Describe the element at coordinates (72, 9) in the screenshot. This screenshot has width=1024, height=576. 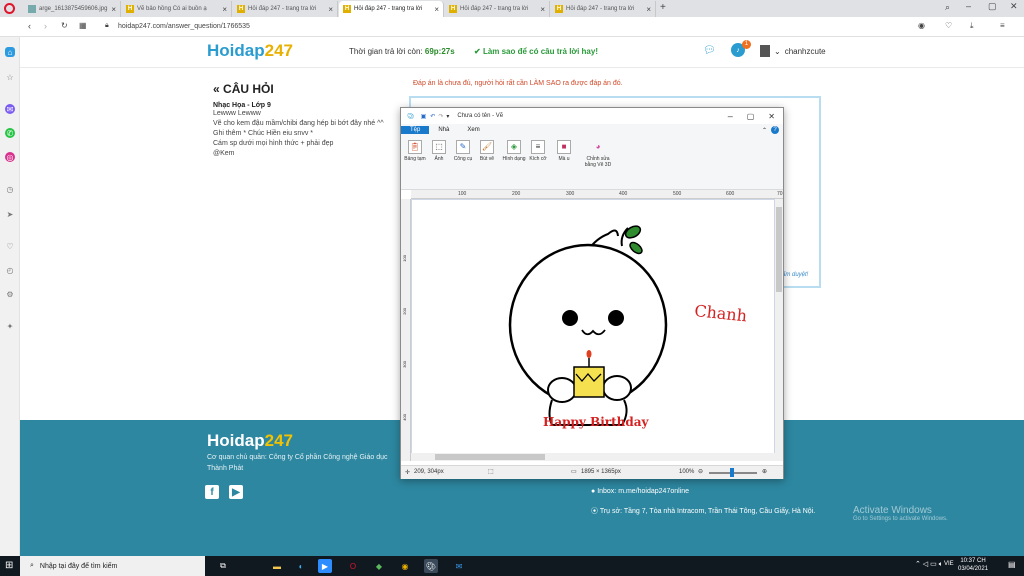
I see `browser-tab: arge_1613875459606.jpg ×` at that location.